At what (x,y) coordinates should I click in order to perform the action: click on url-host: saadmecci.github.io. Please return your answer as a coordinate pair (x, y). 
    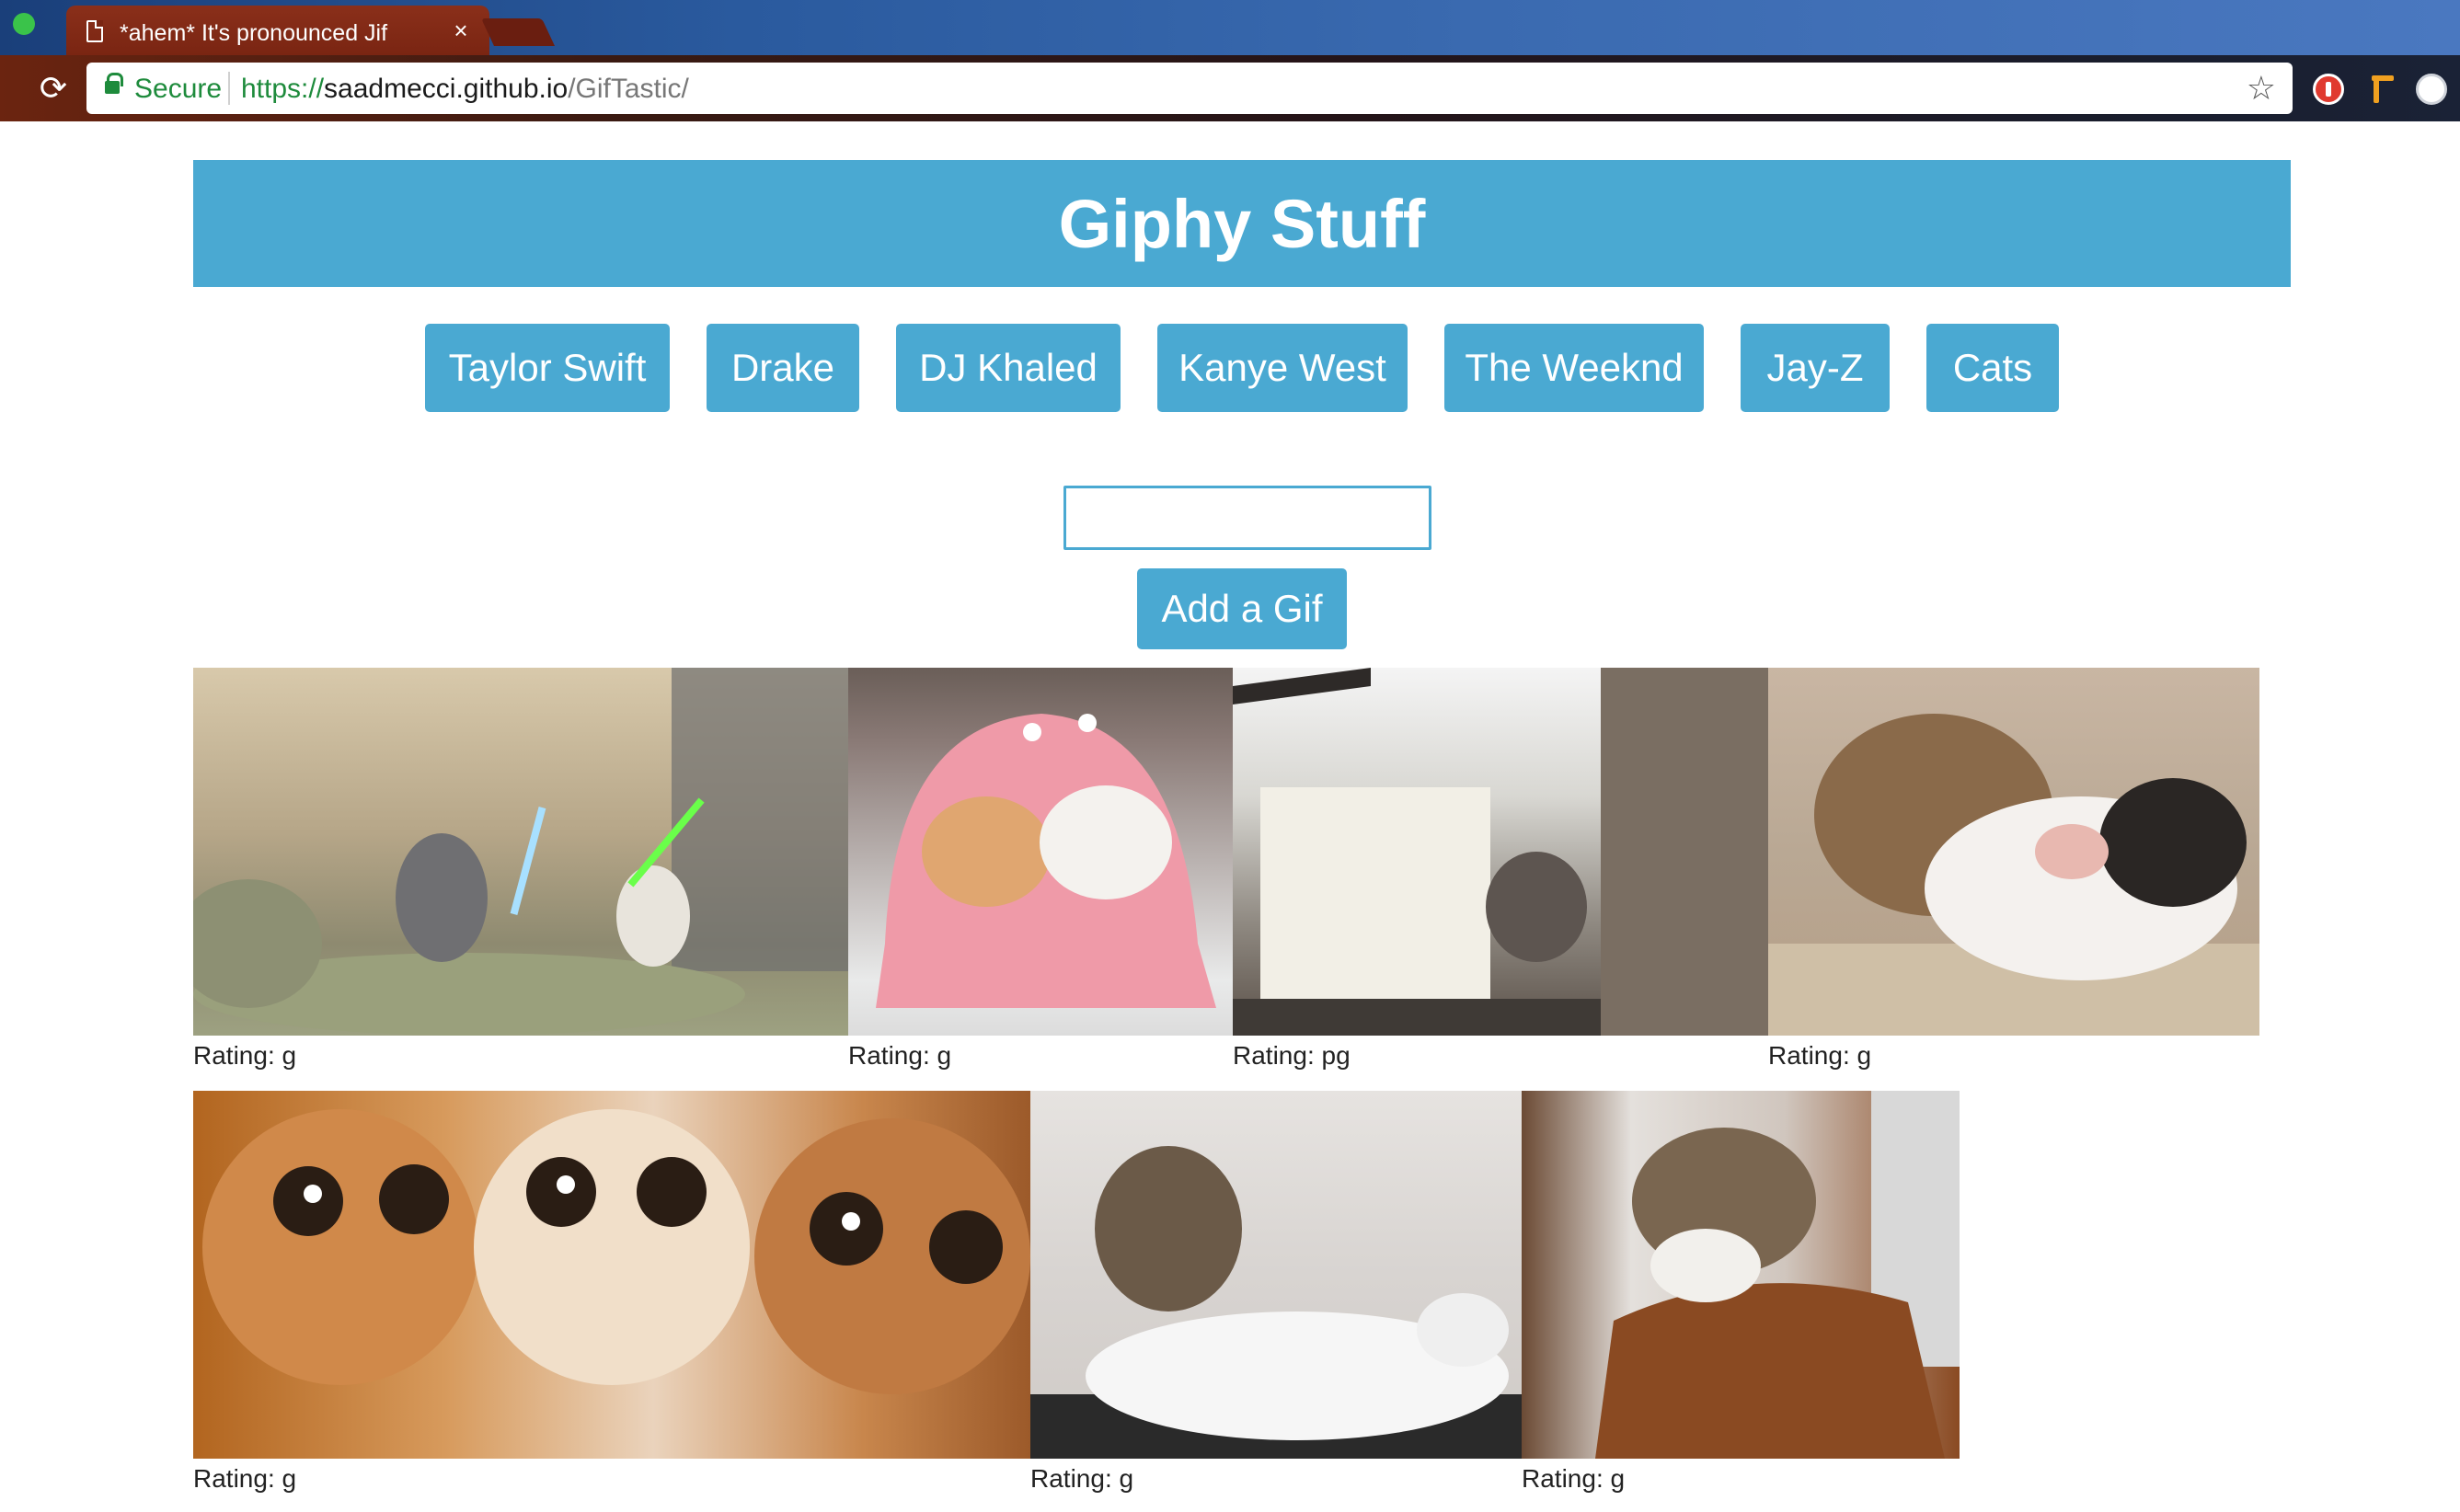
    Looking at the image, I should click on (446, 89).